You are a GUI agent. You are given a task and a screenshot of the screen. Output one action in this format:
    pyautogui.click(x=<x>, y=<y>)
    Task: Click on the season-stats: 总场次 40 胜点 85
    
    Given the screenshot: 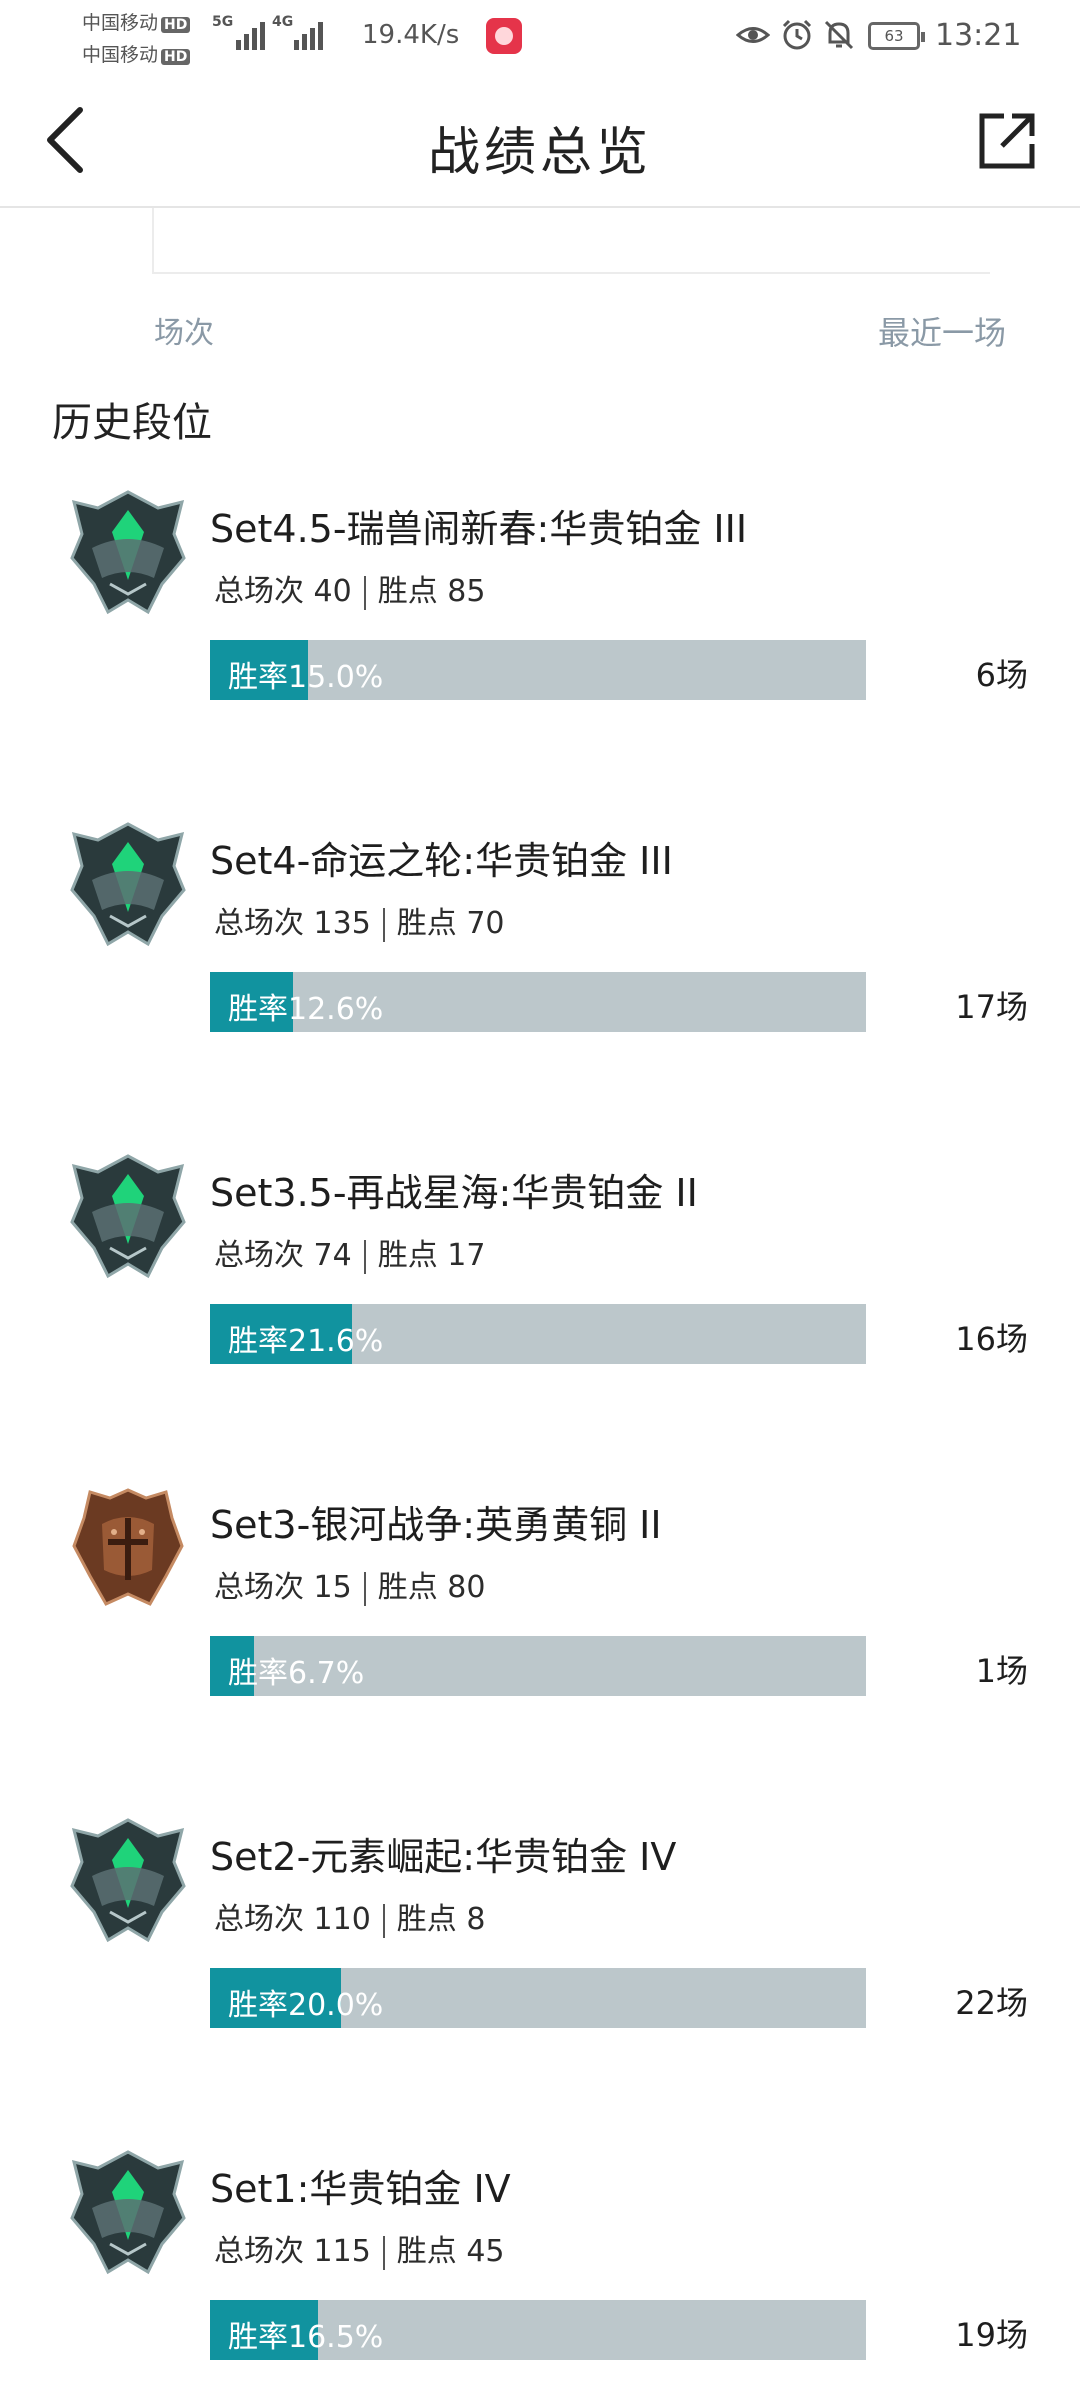 What is the action you would take?
    pyautogui.click(x=349, y=588)
    